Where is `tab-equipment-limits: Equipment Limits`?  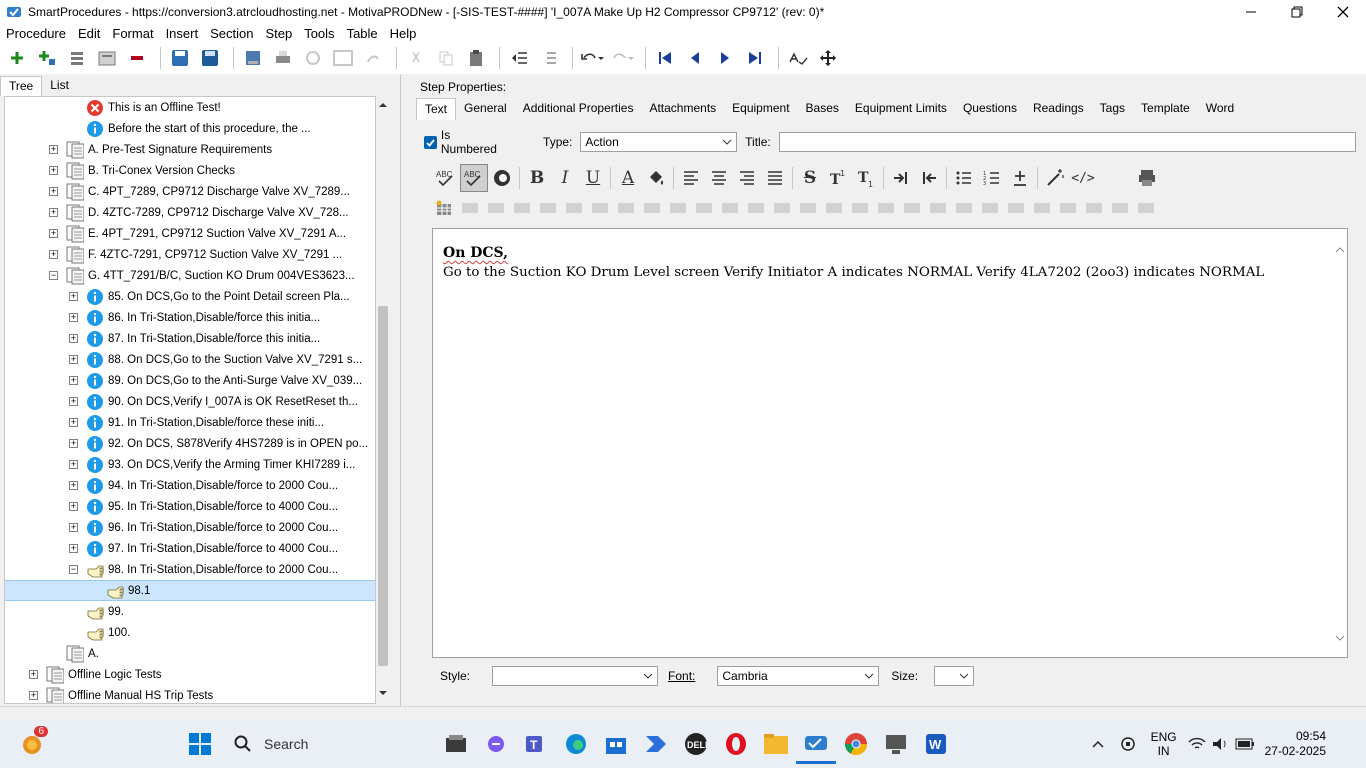
tab-equipment-limits: Equipment Limits is located at coordinates (901, 109).